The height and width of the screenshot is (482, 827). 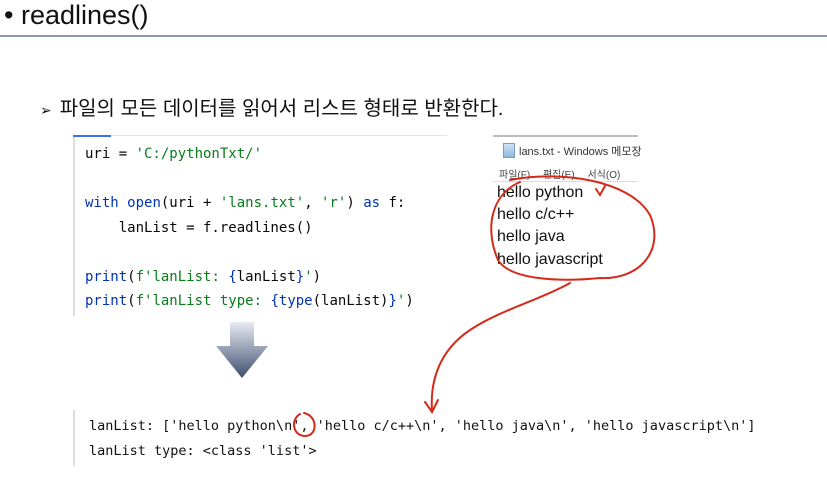 I want to click on title-divider, so click(x=413, y=36).